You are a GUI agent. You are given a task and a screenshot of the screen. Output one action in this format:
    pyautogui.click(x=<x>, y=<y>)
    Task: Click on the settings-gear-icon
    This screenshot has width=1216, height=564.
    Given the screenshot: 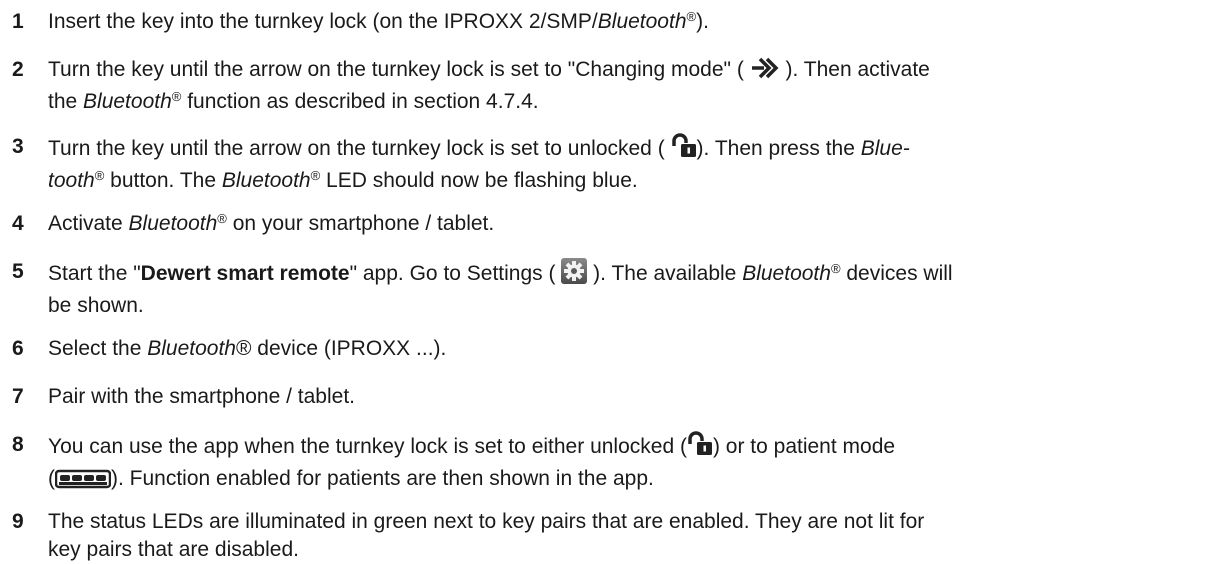 What is the action you would take?
    pyautogui.click(x=574, y=275)
    